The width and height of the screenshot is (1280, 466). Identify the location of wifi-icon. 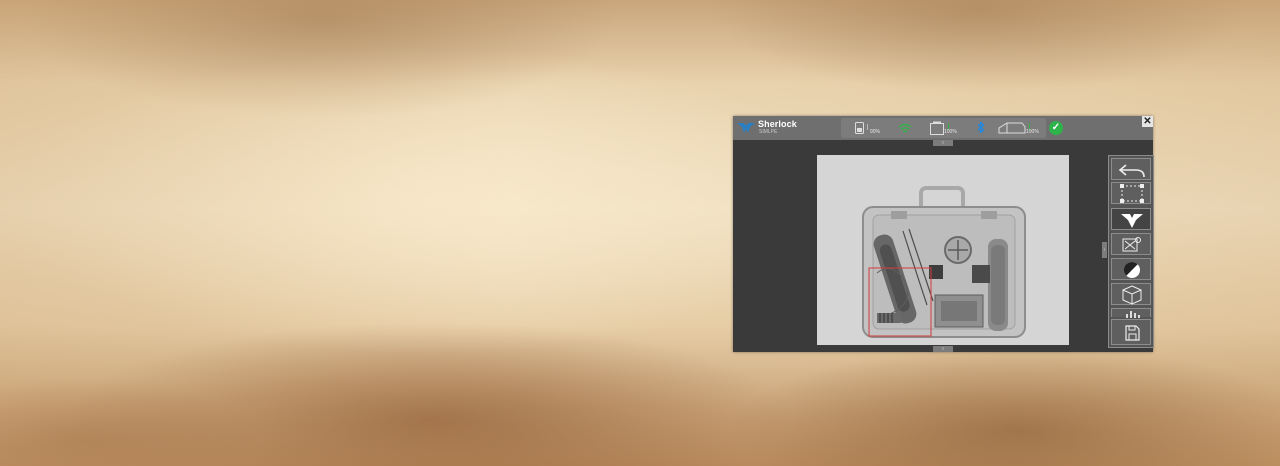
(905, 128).